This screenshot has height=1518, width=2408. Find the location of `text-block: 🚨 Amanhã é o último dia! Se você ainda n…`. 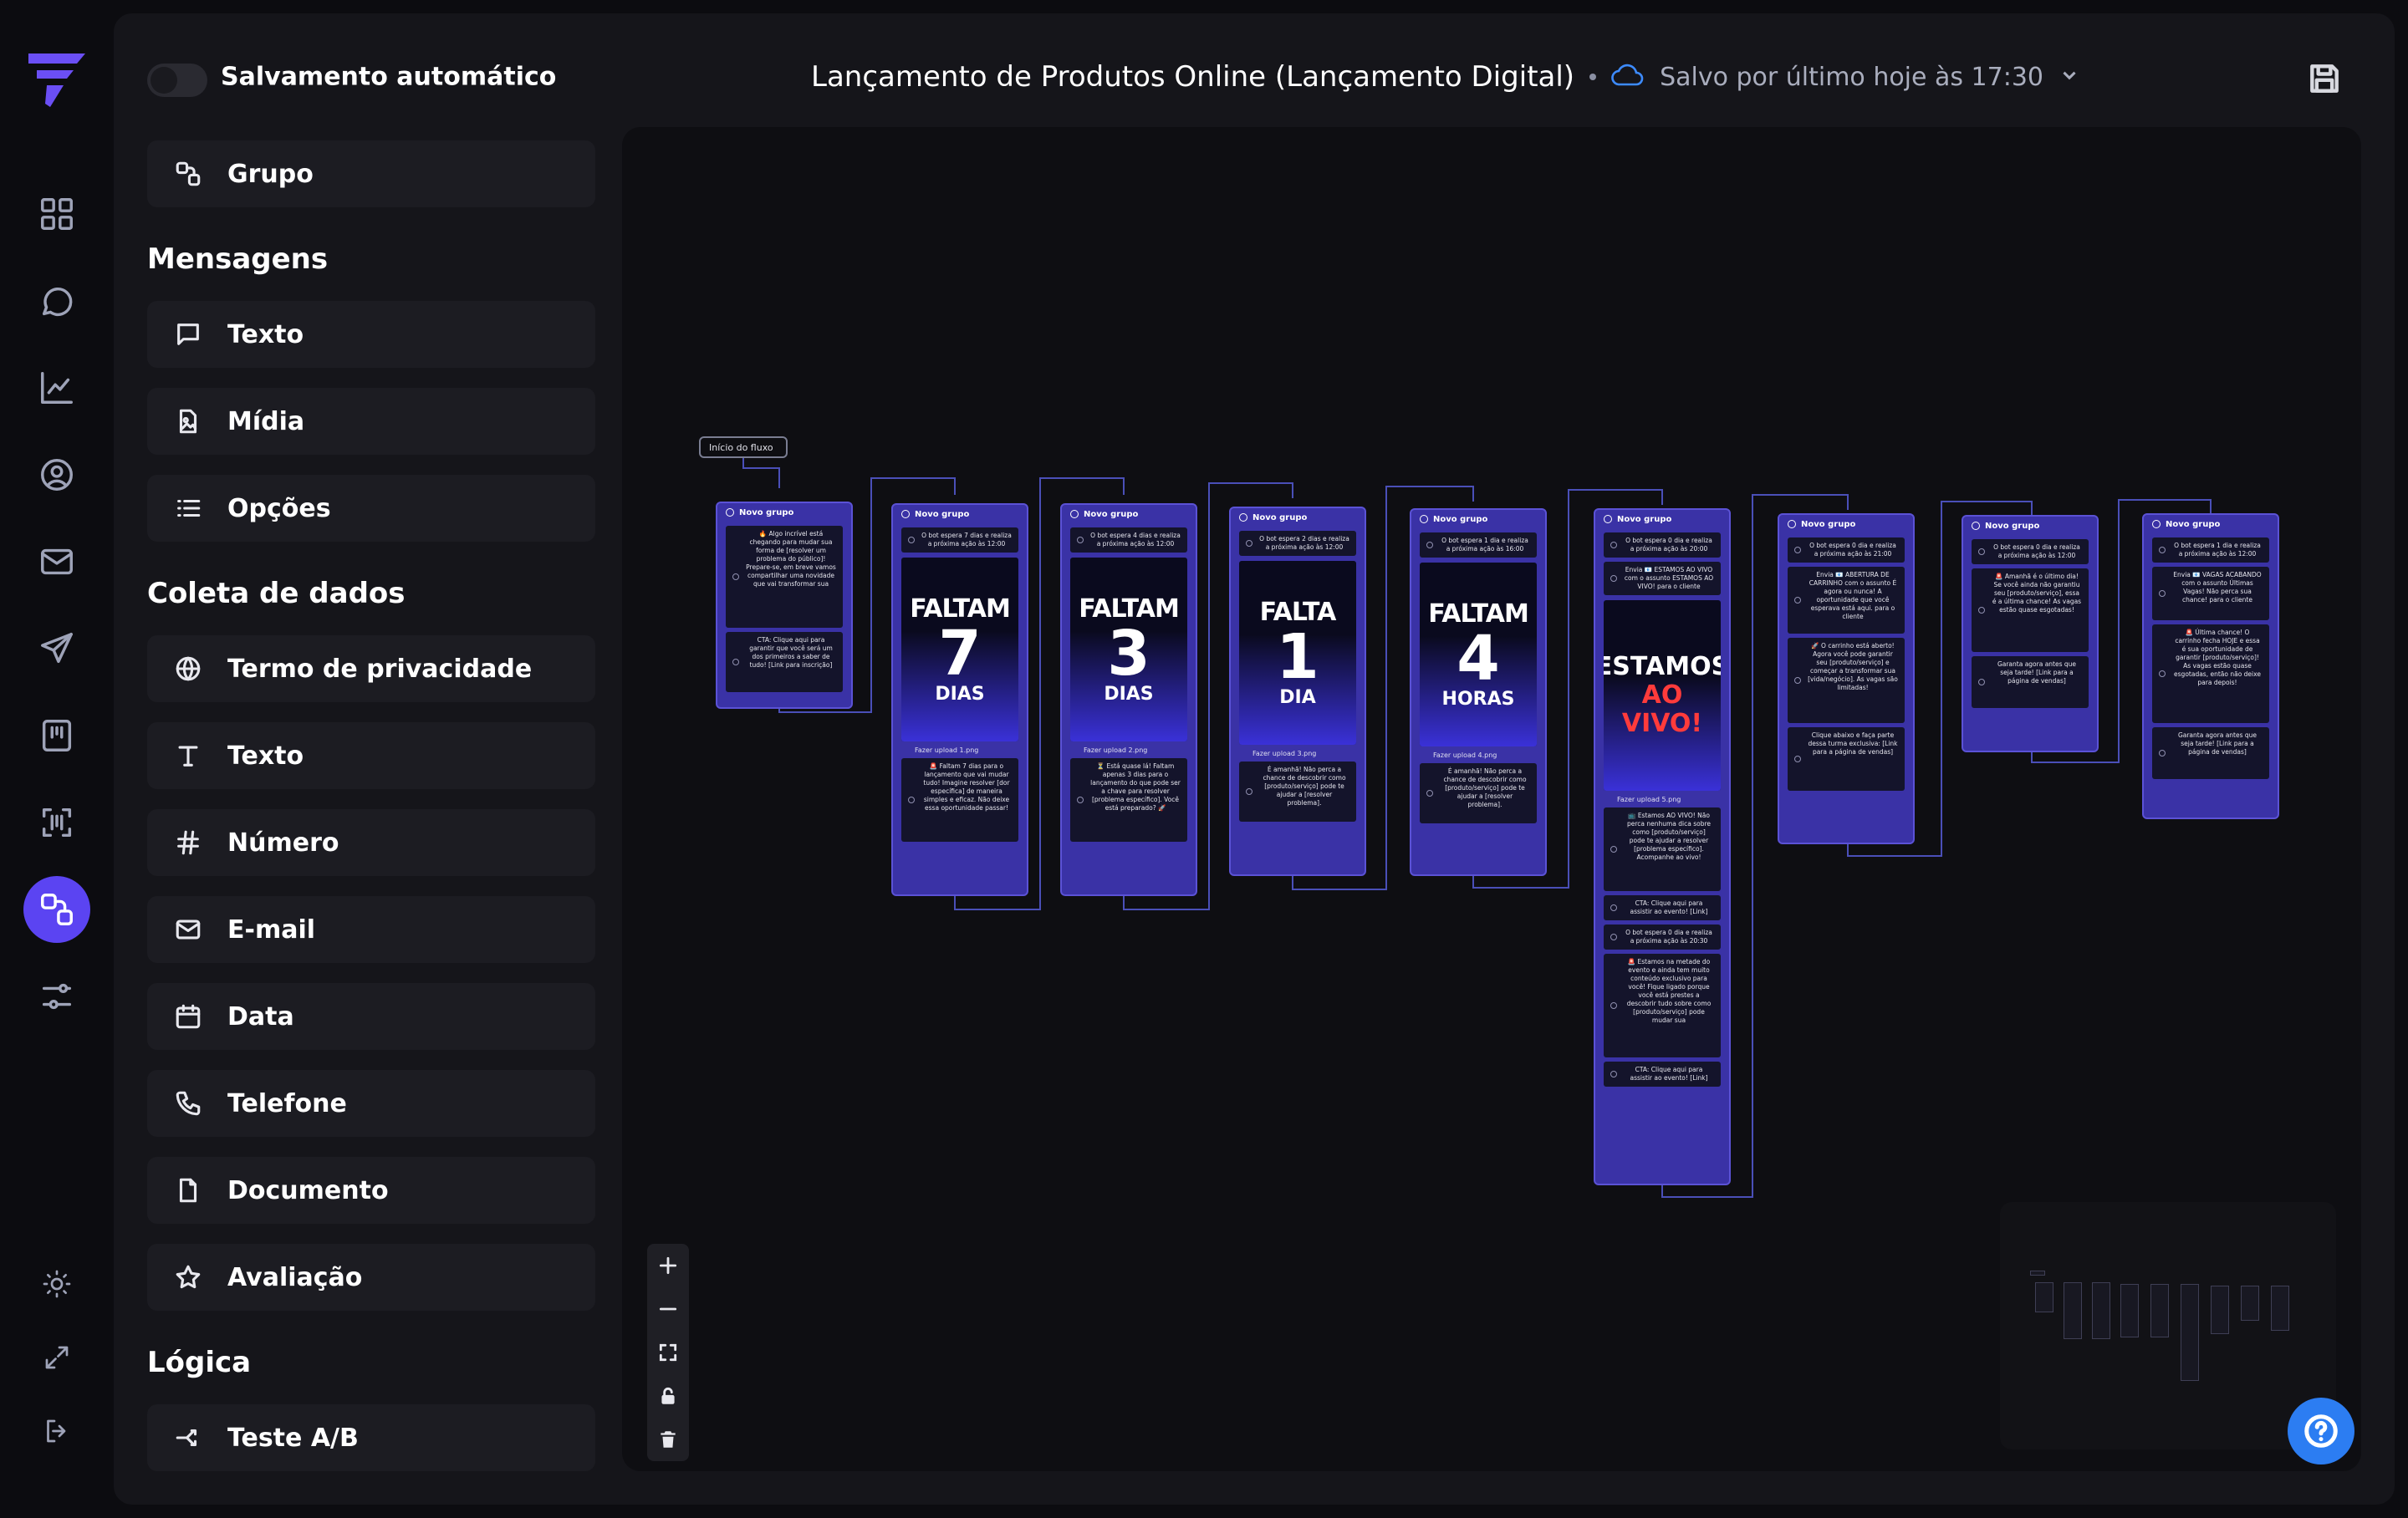

text-block: 🚨 Amanhã é o último dia! Se você ainda n… is located at coordinates (2031, 610).